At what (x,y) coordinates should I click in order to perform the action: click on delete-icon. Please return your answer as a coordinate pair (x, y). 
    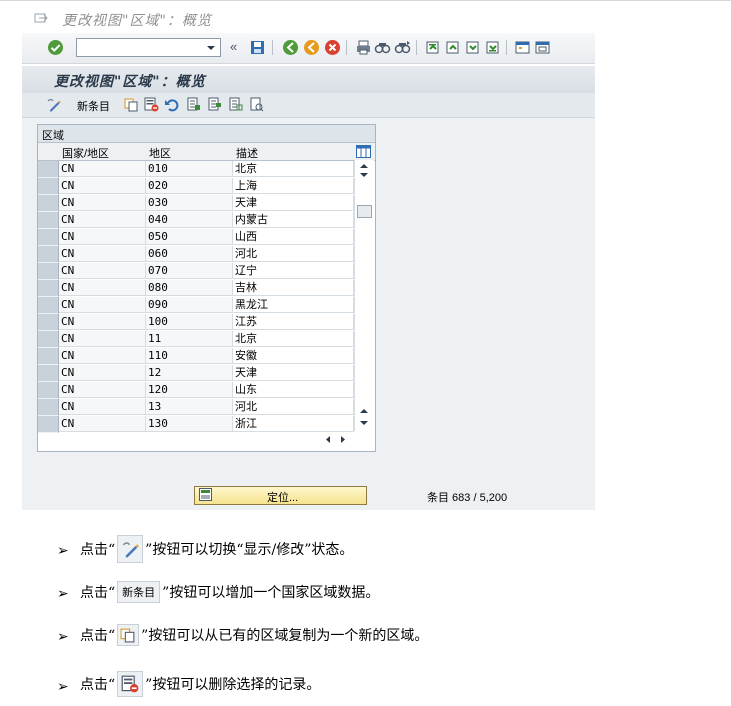
    Looking at the image, I should click on (151, 104).